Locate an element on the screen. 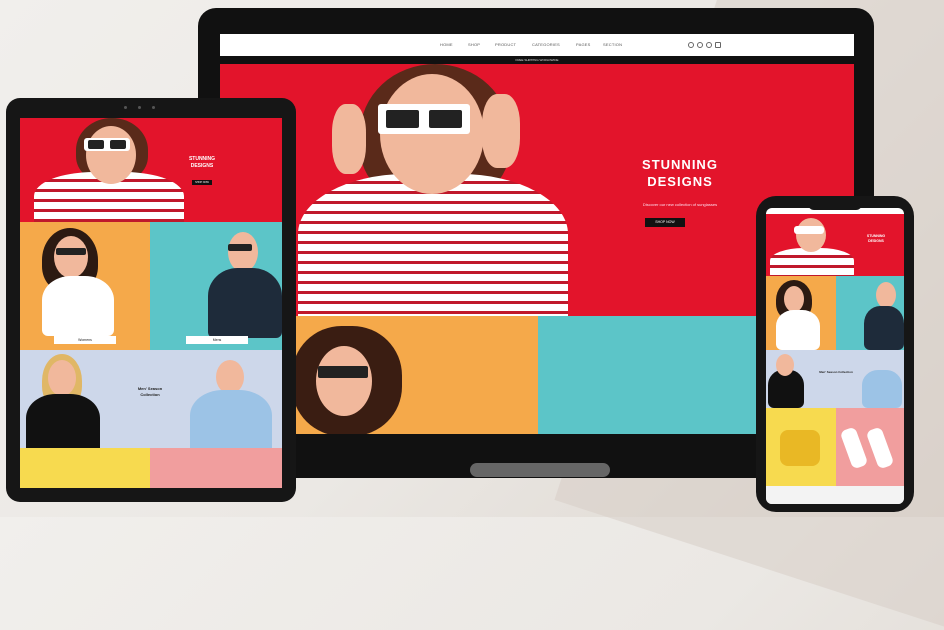 Image resolution: width=944 pixels, height=630 pixels. phone-tile-bags is located at coordinates (801, 447).